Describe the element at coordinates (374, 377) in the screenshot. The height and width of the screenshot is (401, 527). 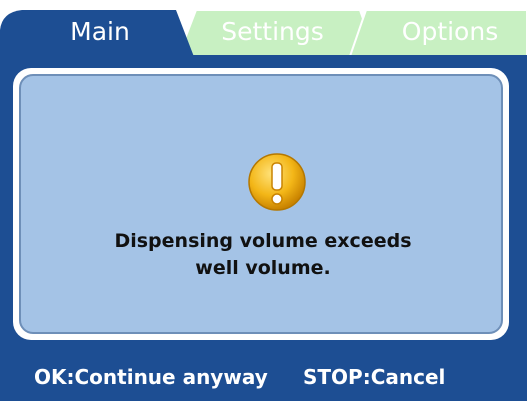
I see `stop-cancel-hint: STOP:Cancel` at that location.